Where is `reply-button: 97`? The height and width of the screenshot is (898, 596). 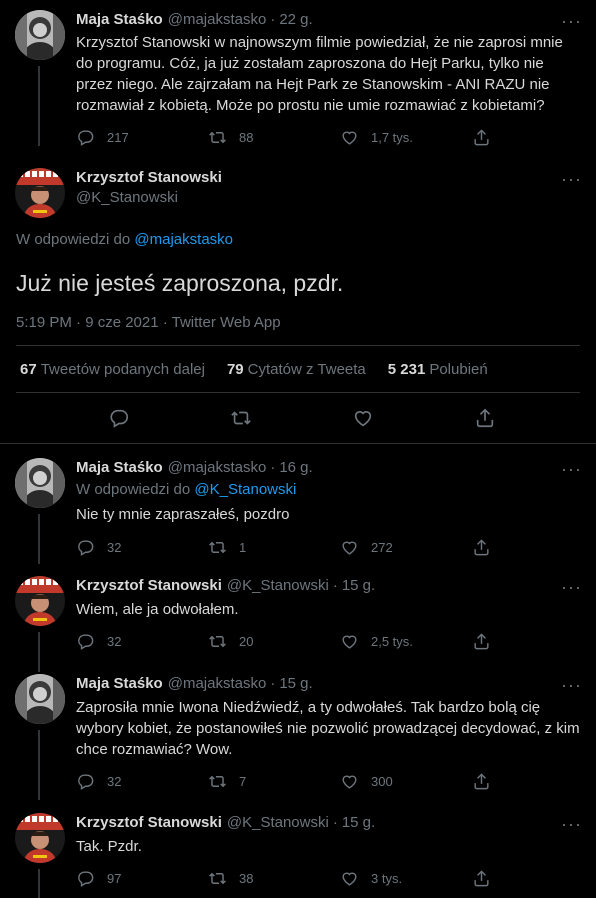
reply-button: 97 is located at coordinates (142, 878).